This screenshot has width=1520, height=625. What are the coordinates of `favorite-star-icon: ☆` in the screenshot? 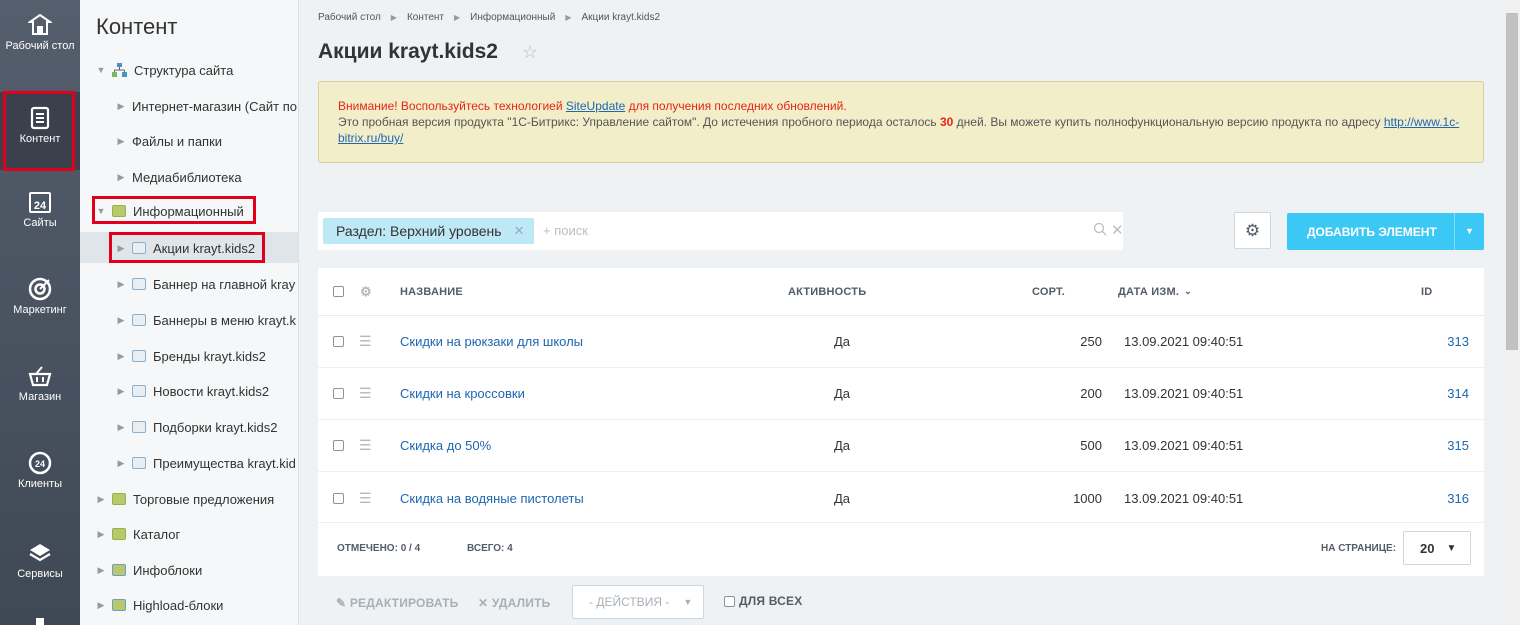 It's located at (530, 52).